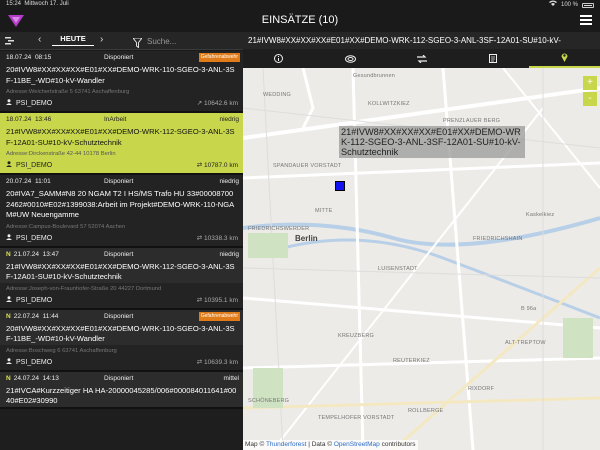  I want to click on attribution-mid: | Data ©, so click(320, 444).